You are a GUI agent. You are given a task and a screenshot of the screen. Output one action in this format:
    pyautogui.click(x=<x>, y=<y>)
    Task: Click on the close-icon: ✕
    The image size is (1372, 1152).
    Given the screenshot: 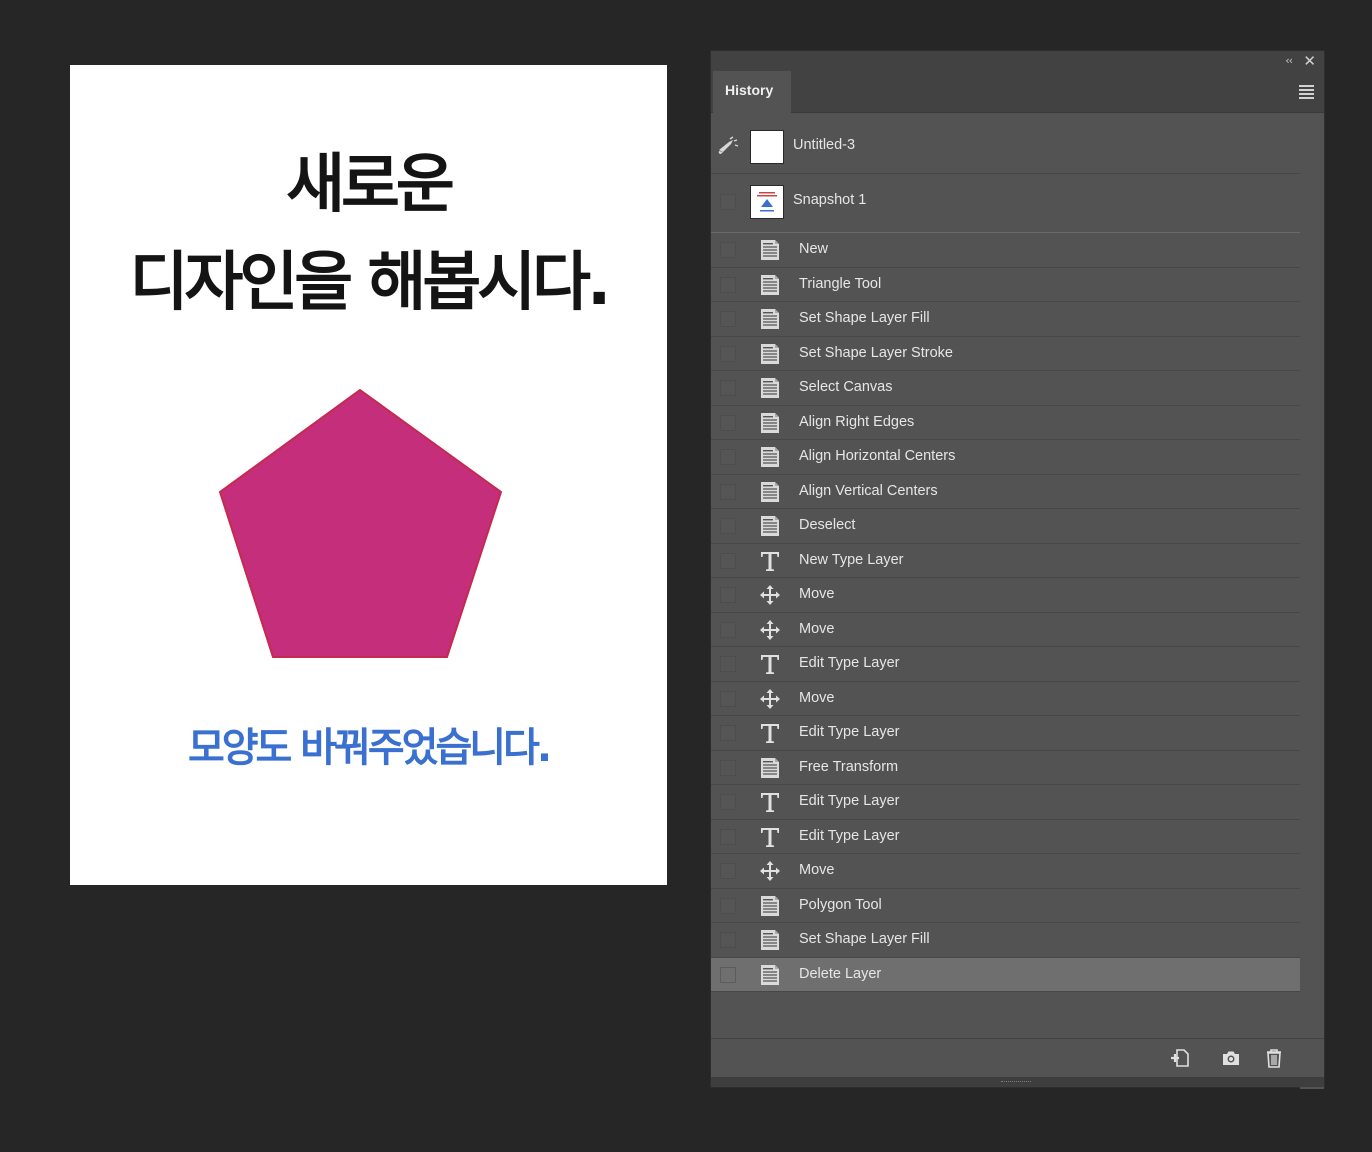 What is the action you would take?
    pyautogui.click(x=1309, y=61)
    